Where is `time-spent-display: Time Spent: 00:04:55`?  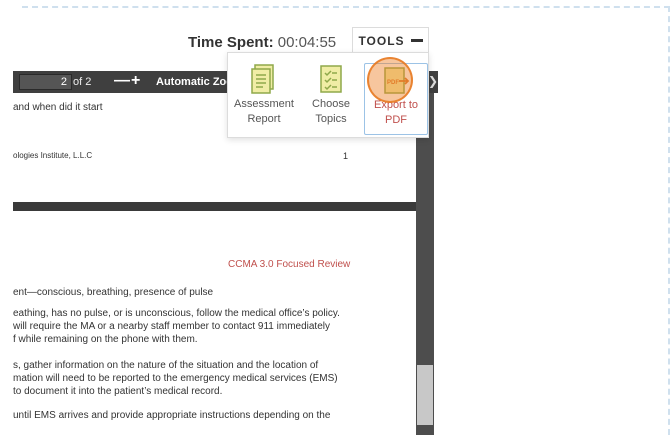 time-spent-display: Time Spent: 00:04:55 is located at coordinates (262, 42).